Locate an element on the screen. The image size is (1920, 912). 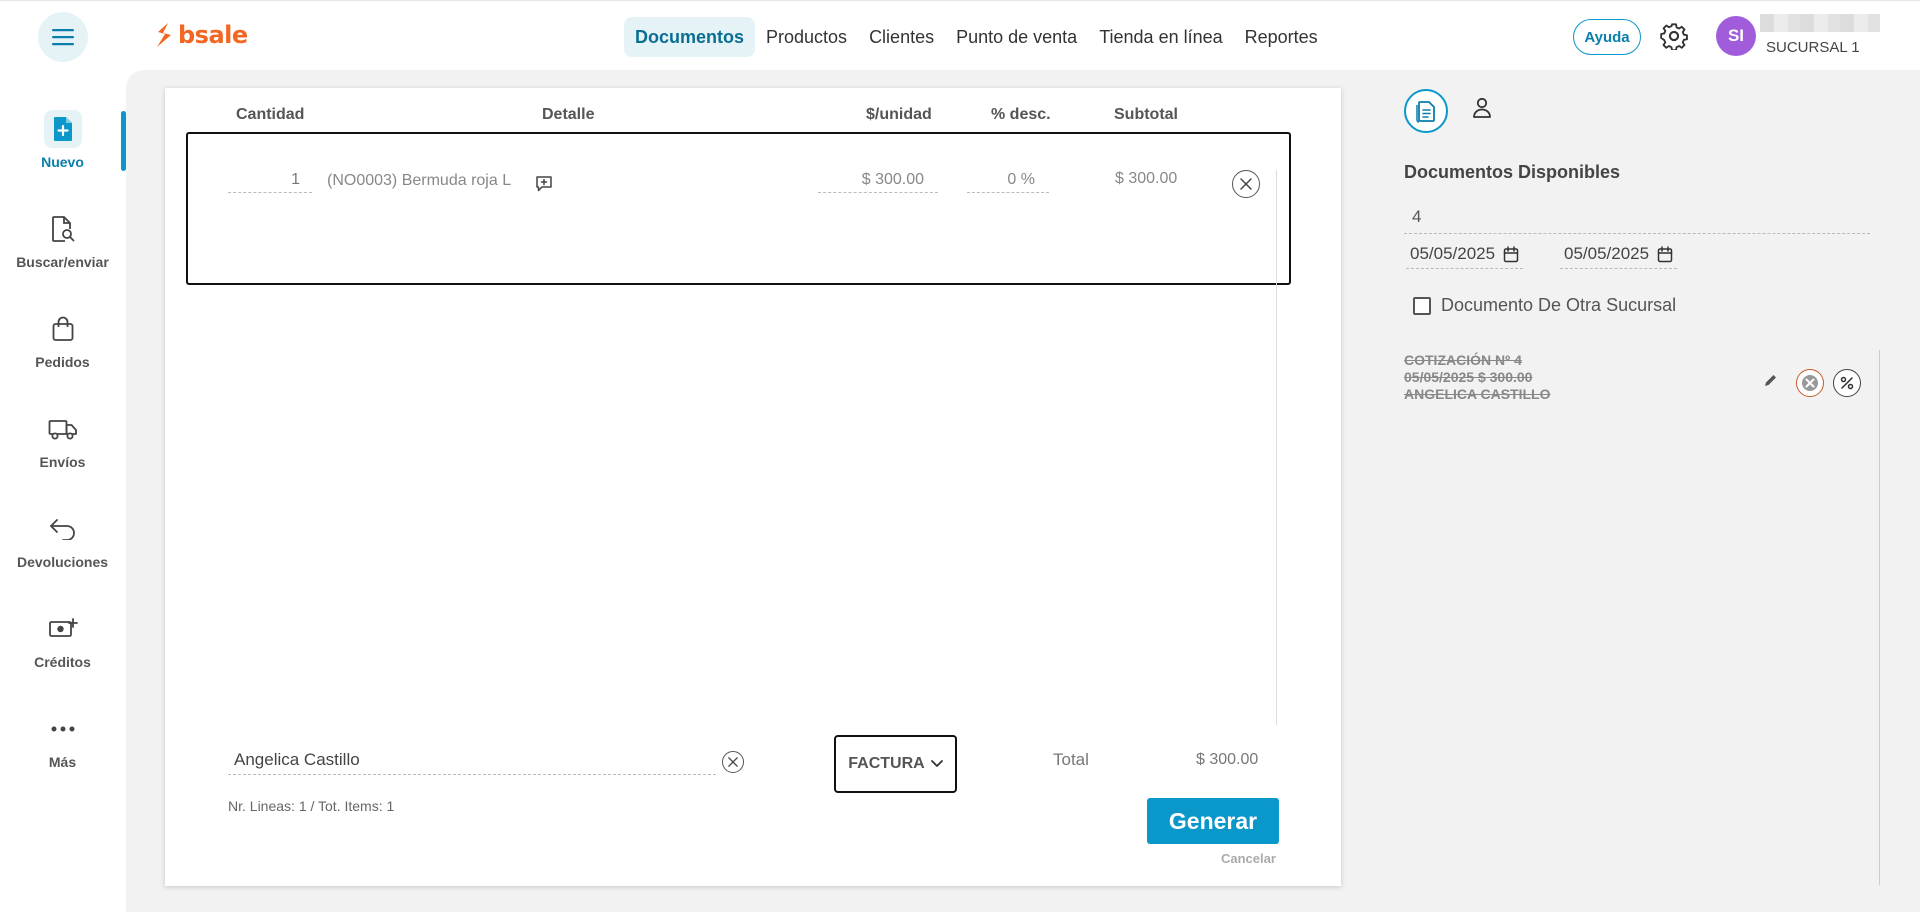
nav-punto-de-venta: Punto de venta is located at coordinates (1016, 37).